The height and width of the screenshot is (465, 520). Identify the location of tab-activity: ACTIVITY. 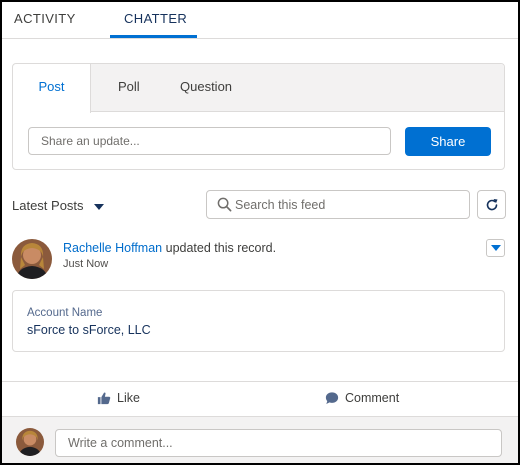
(45, 18).